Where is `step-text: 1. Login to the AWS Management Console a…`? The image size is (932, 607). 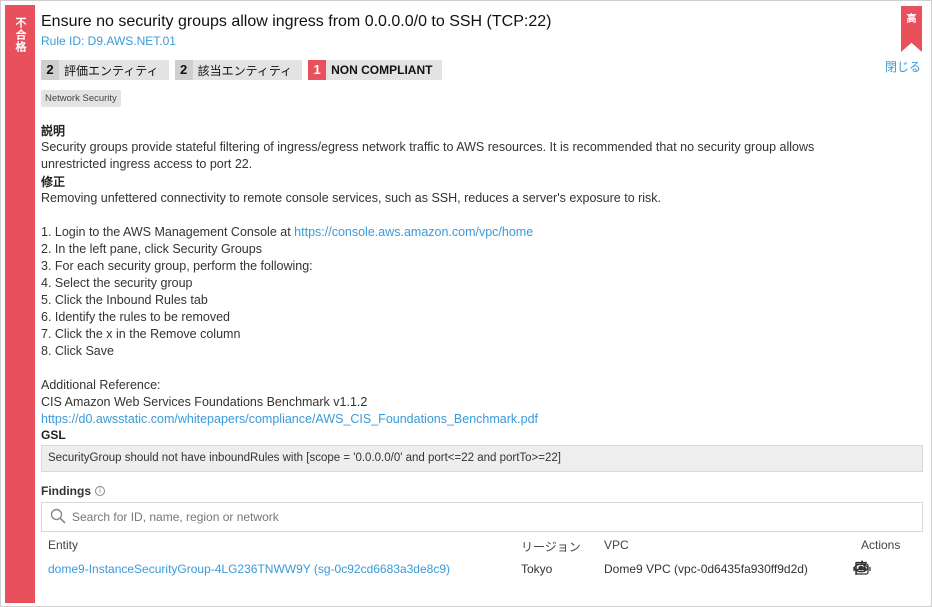
step-text: 1. Login to the AWS Management Console a… is located at coordinates (168, 232).